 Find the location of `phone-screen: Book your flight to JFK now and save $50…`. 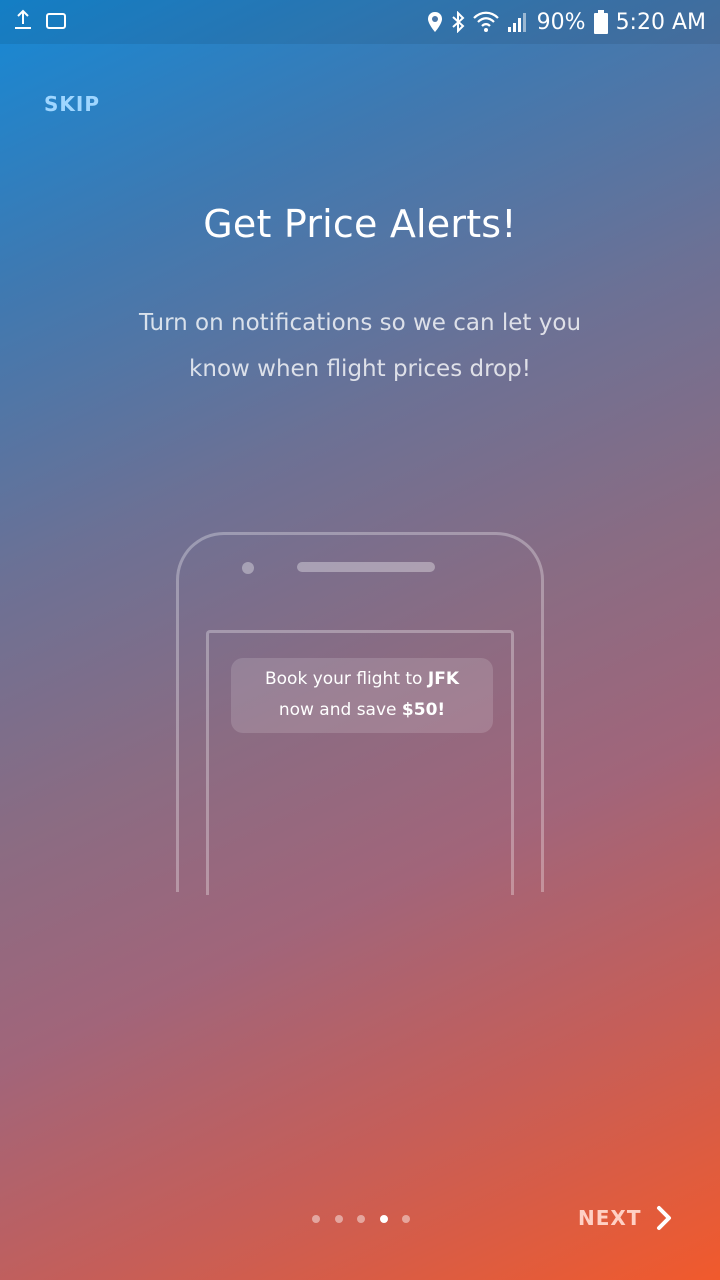

phone-screen: Book your flight to JFK now and save $50… is located at coordinates (360, 762).